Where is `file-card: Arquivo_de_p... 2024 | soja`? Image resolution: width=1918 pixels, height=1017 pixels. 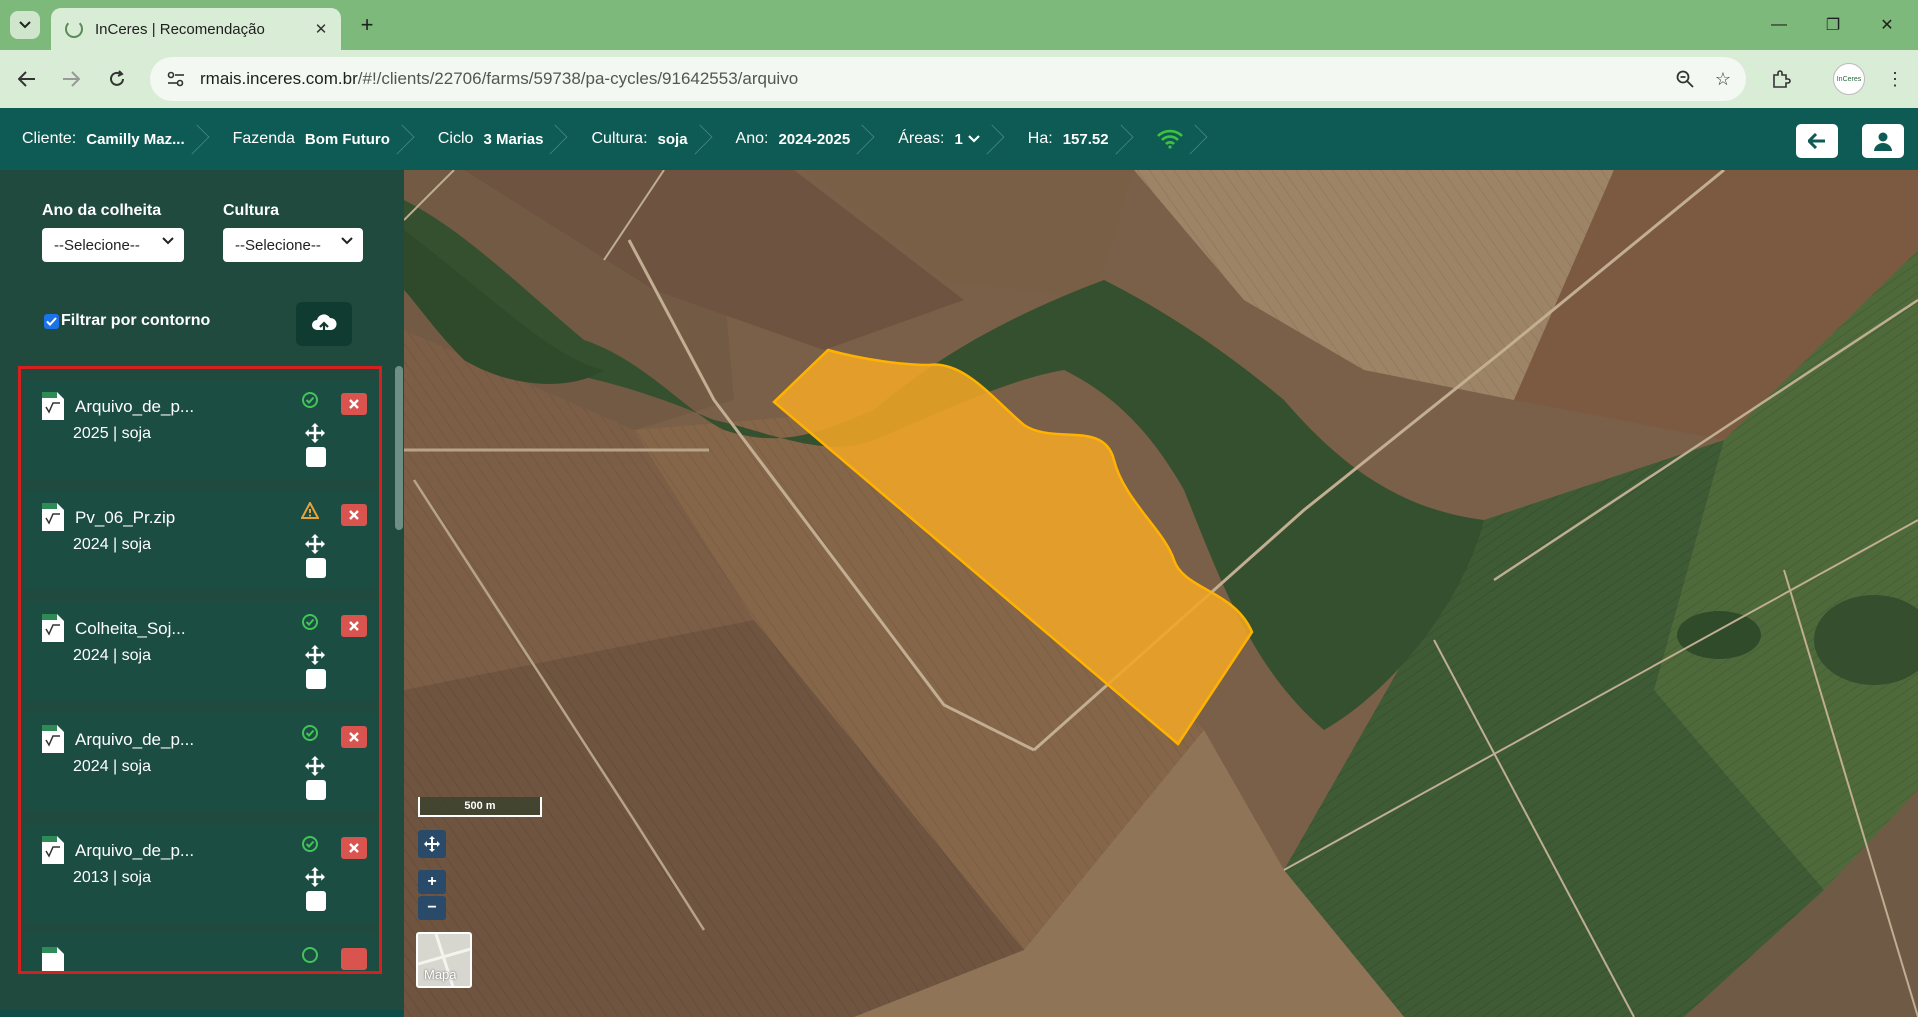 file-card: Arquivo_de_p... 2024 | soja is located at coordinates (201, 762).